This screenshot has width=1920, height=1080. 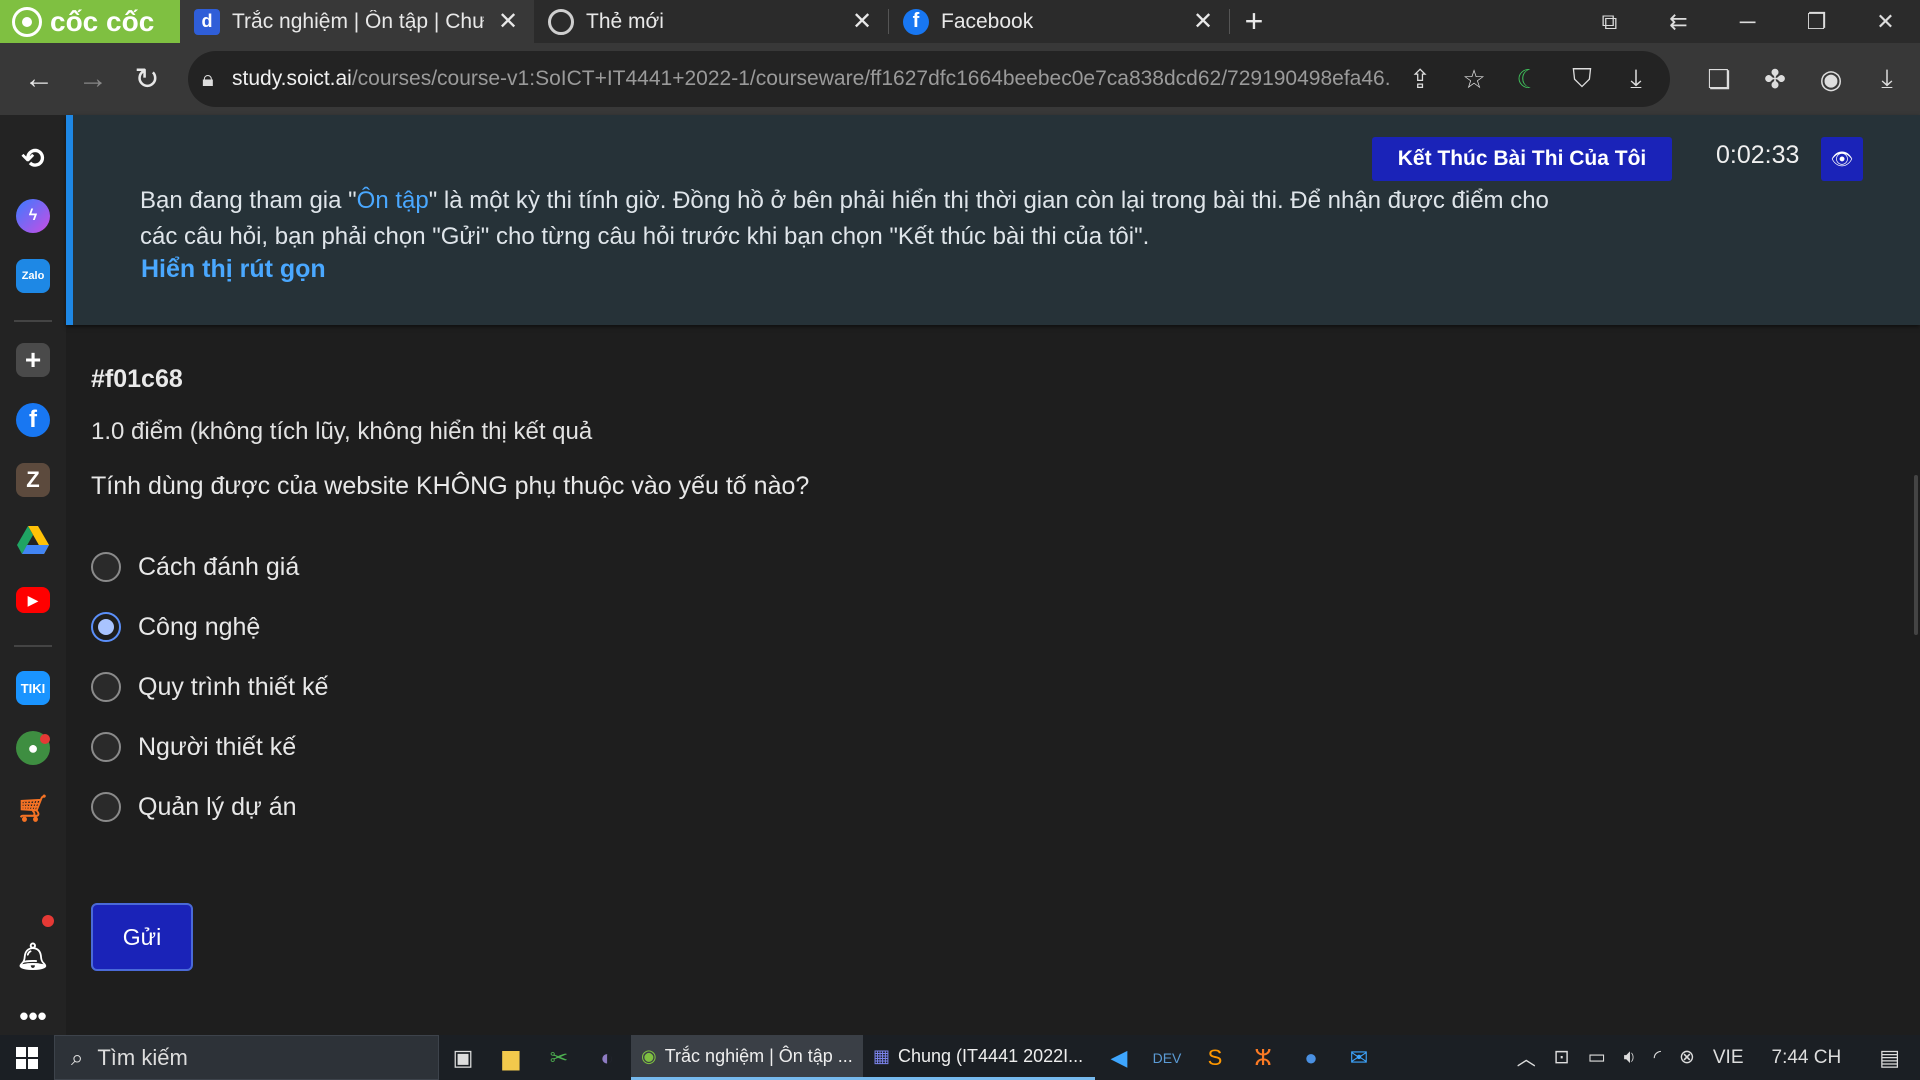 I want to click on sublime-icon: S, so click(x=1215, y=1057).